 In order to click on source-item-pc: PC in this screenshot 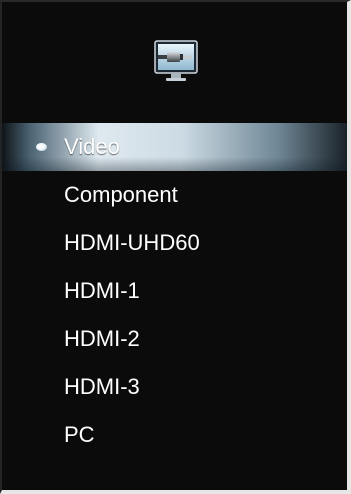, I will do `click(174, 435)`.